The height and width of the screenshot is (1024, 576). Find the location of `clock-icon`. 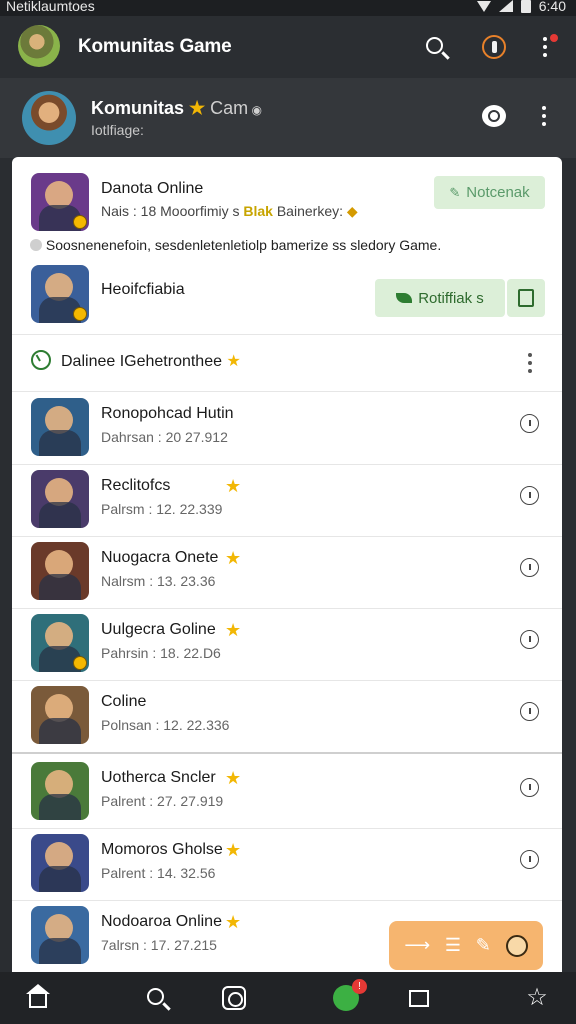

clock-icon is located at coordinates (41, 360).